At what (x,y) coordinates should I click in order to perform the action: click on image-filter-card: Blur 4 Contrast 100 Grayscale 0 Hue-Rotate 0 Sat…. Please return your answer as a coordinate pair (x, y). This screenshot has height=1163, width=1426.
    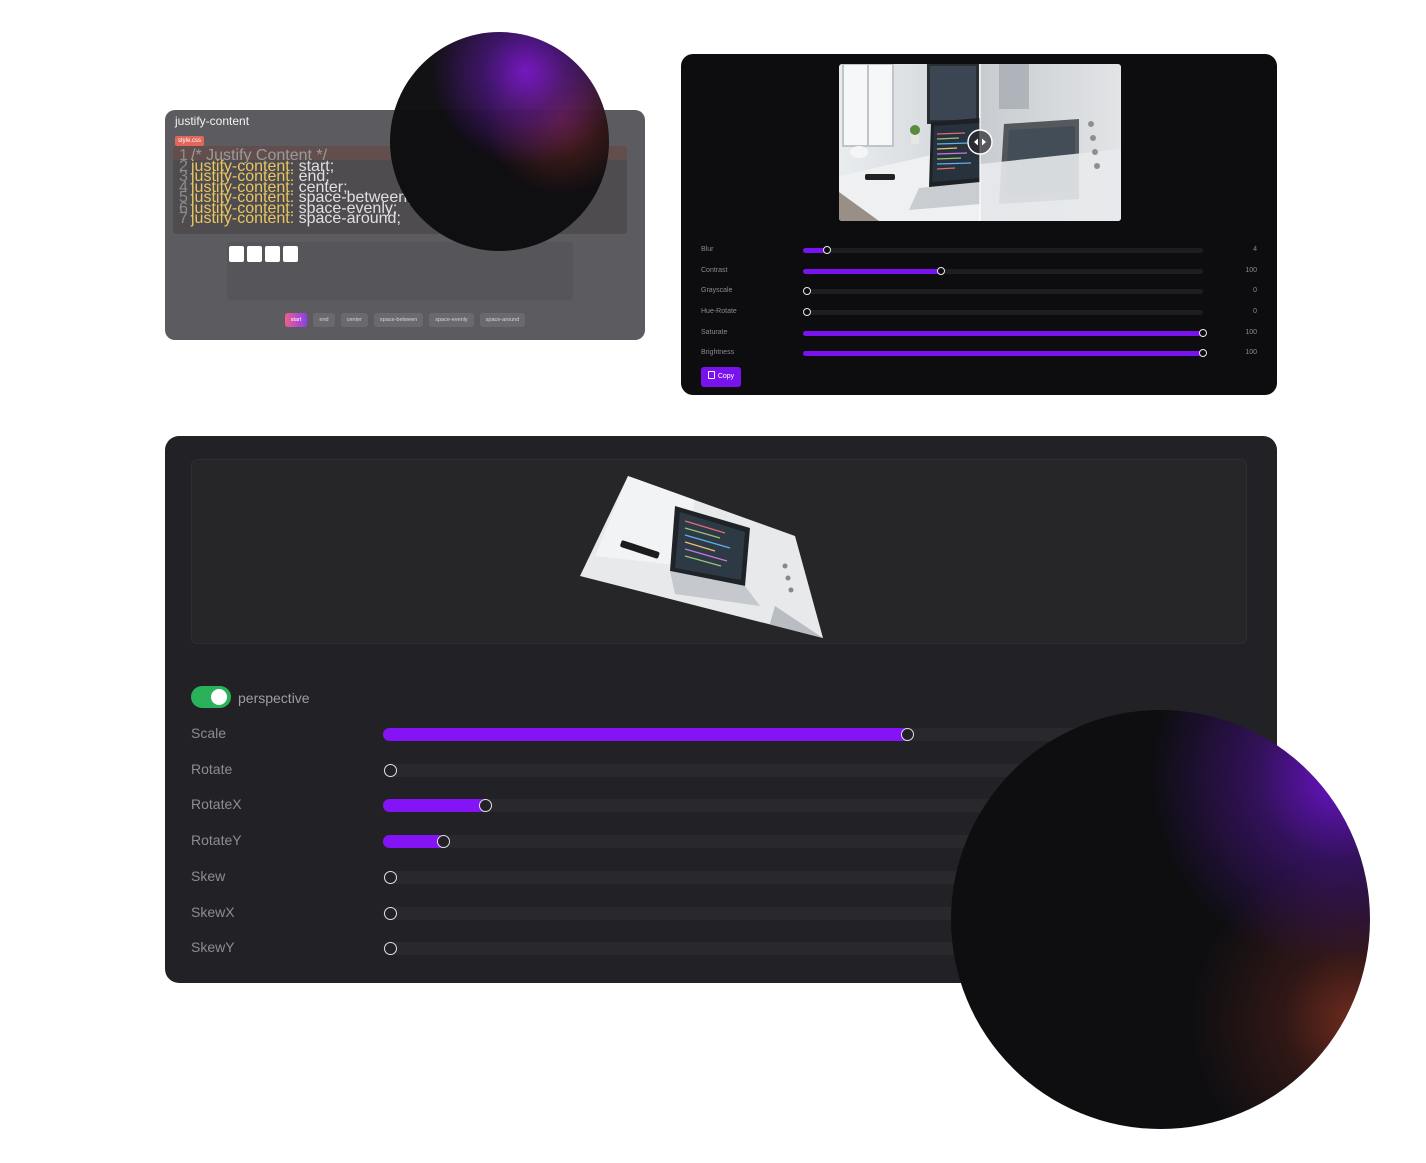
    Looking at the image, I should click on (979, 224).